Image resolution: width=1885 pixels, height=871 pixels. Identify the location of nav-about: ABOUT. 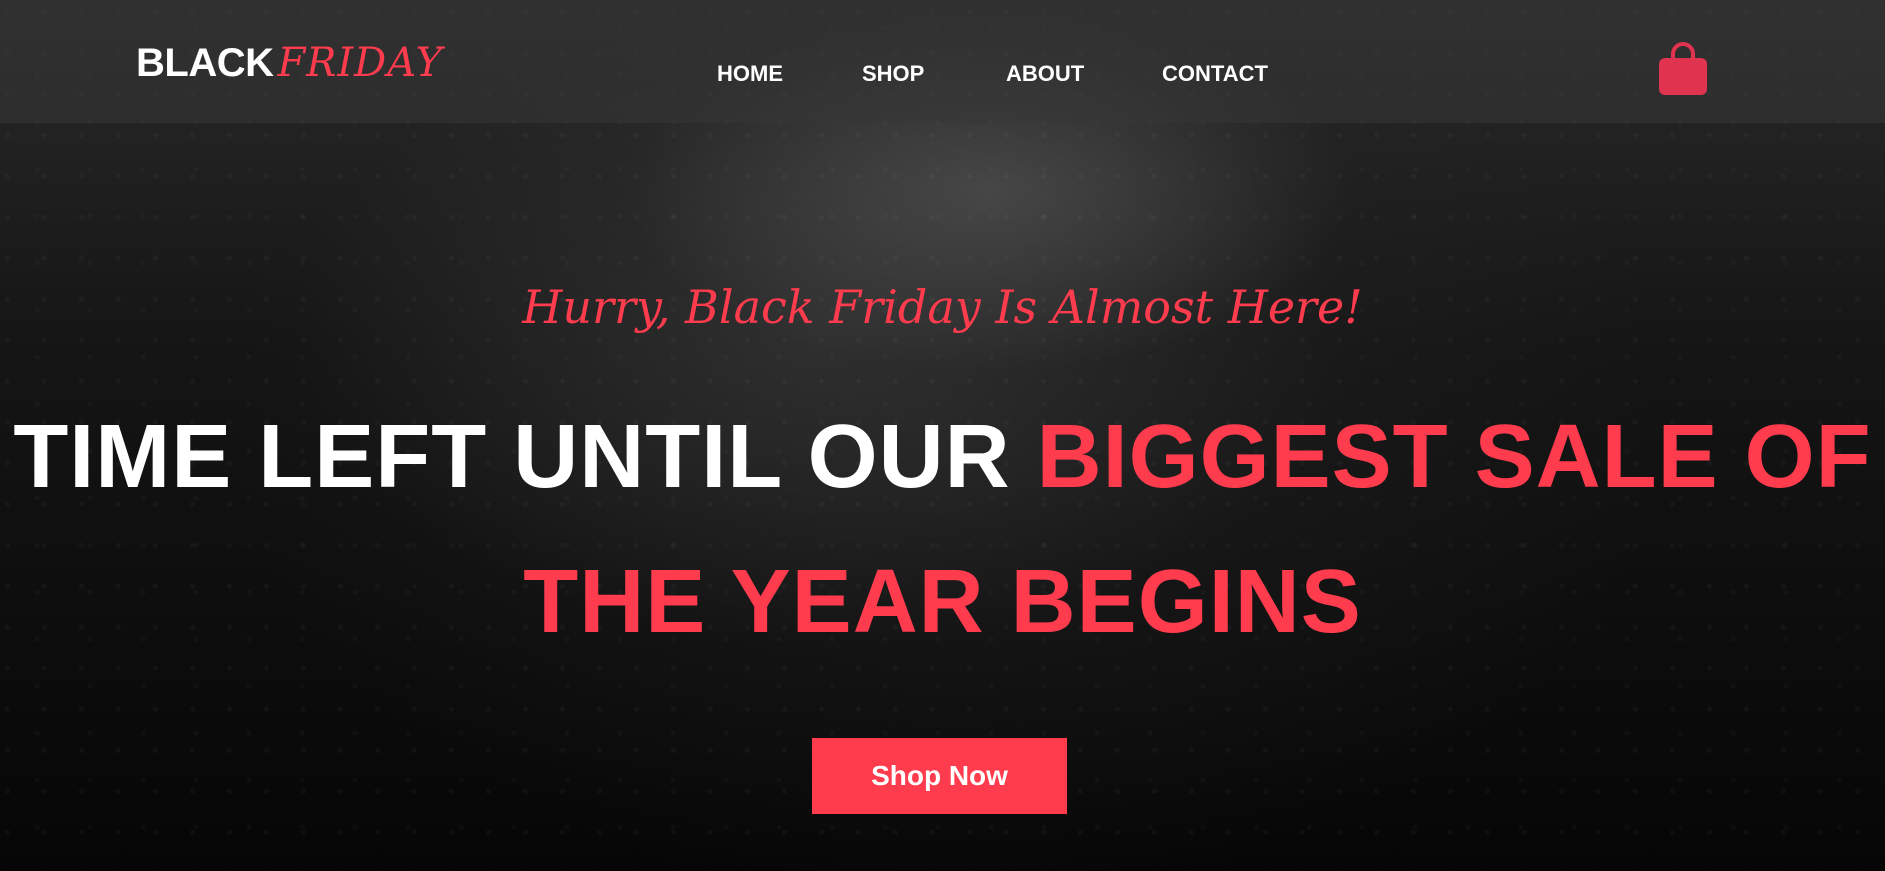
(1084, 74).